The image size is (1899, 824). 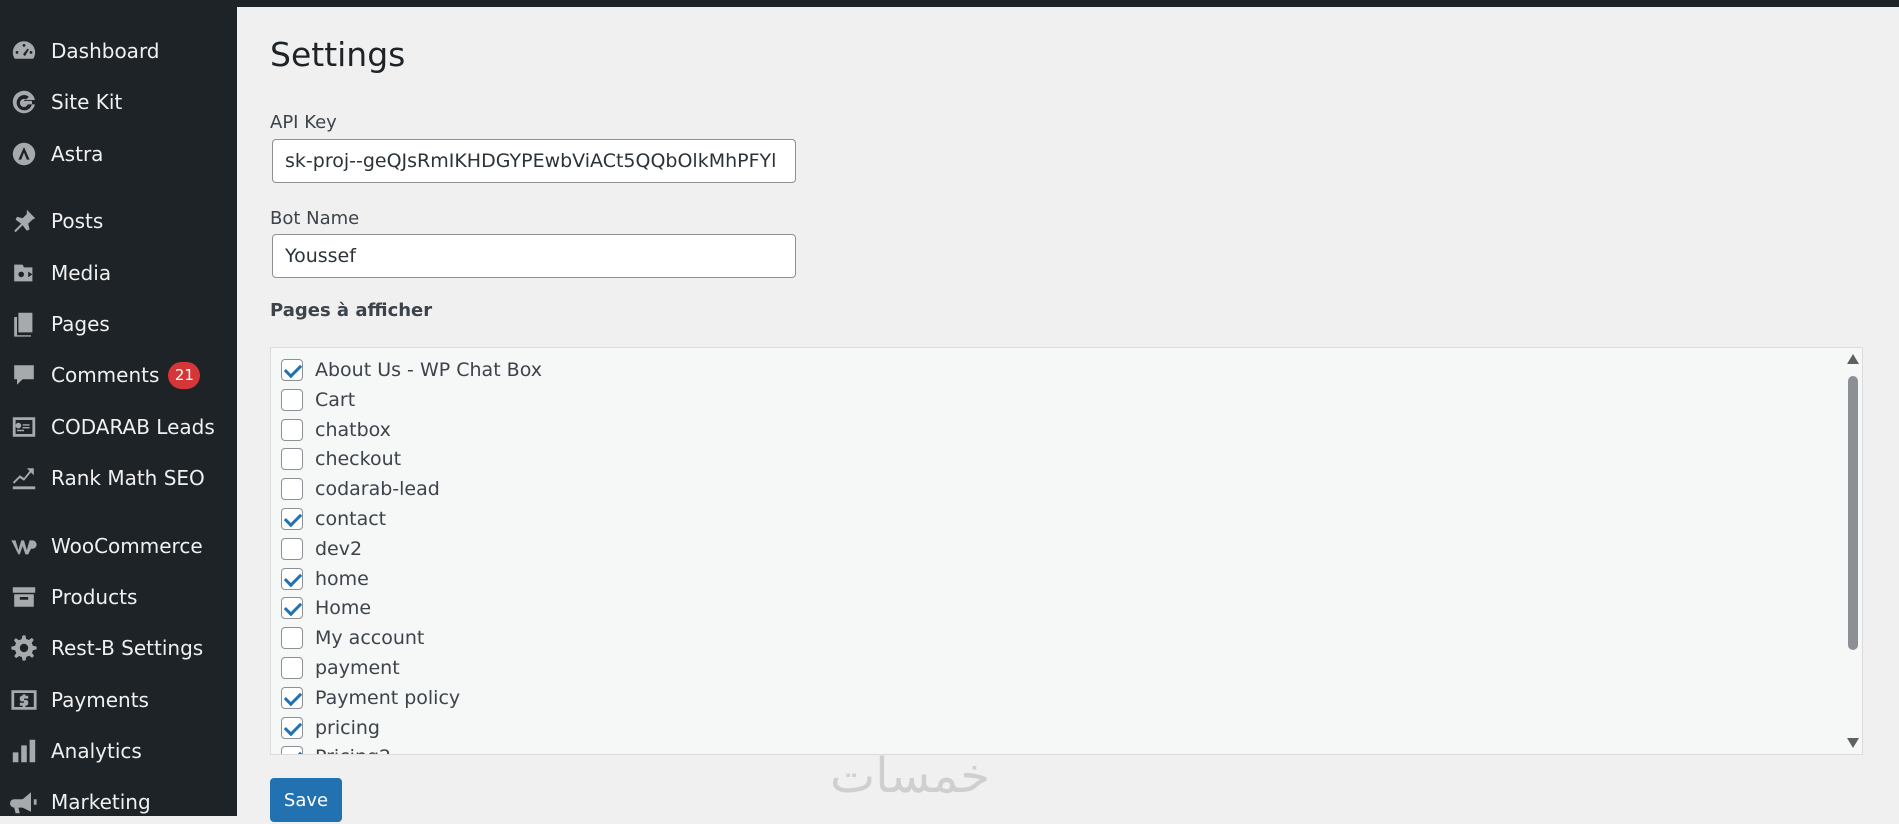 What do you see at coordinates (24, 546) in the screenshot?
I see `woo-icon` at bounding box center [24, 546].